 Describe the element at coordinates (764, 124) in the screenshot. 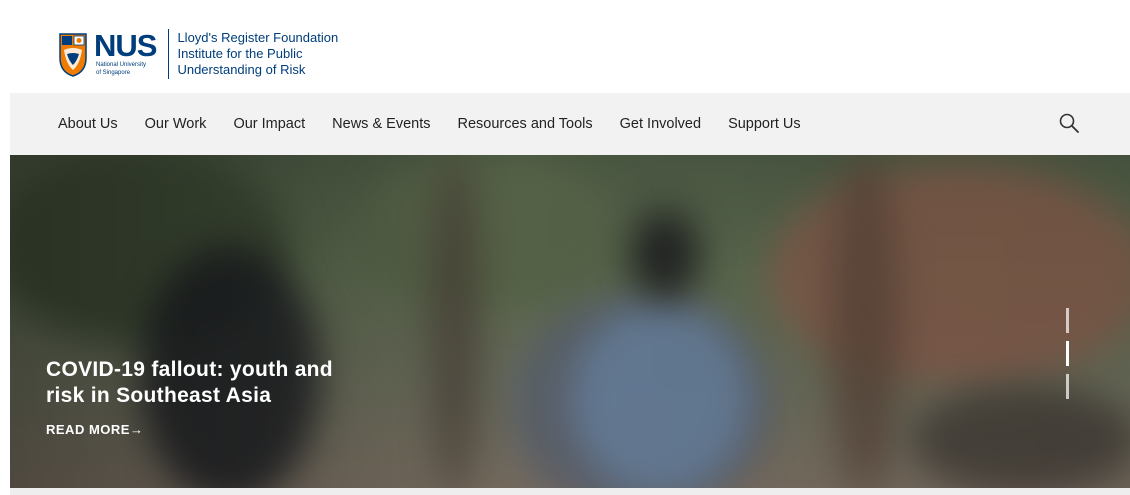

I see `nav-item-support-us: Support Us` at that location.